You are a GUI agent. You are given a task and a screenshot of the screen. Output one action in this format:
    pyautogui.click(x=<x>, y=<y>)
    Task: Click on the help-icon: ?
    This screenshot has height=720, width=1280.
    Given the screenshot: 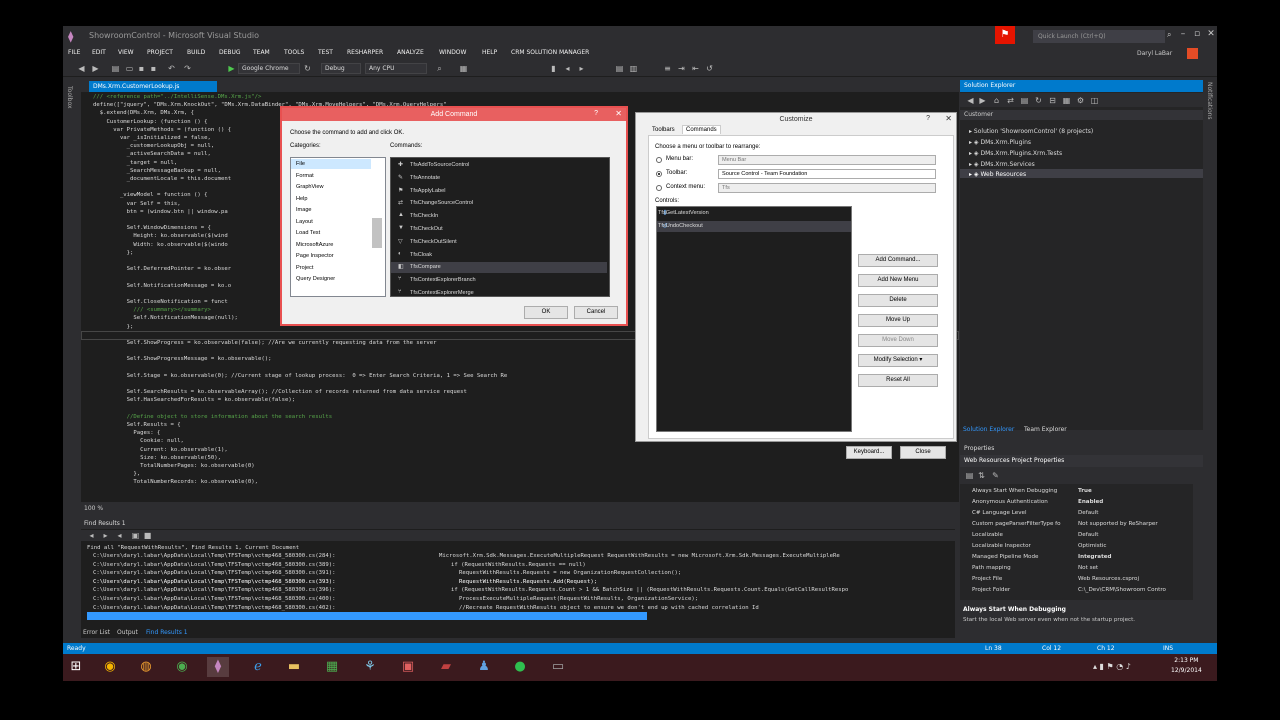 What is the action you would take?
    pyautogui.click(x=928, y=118)
    